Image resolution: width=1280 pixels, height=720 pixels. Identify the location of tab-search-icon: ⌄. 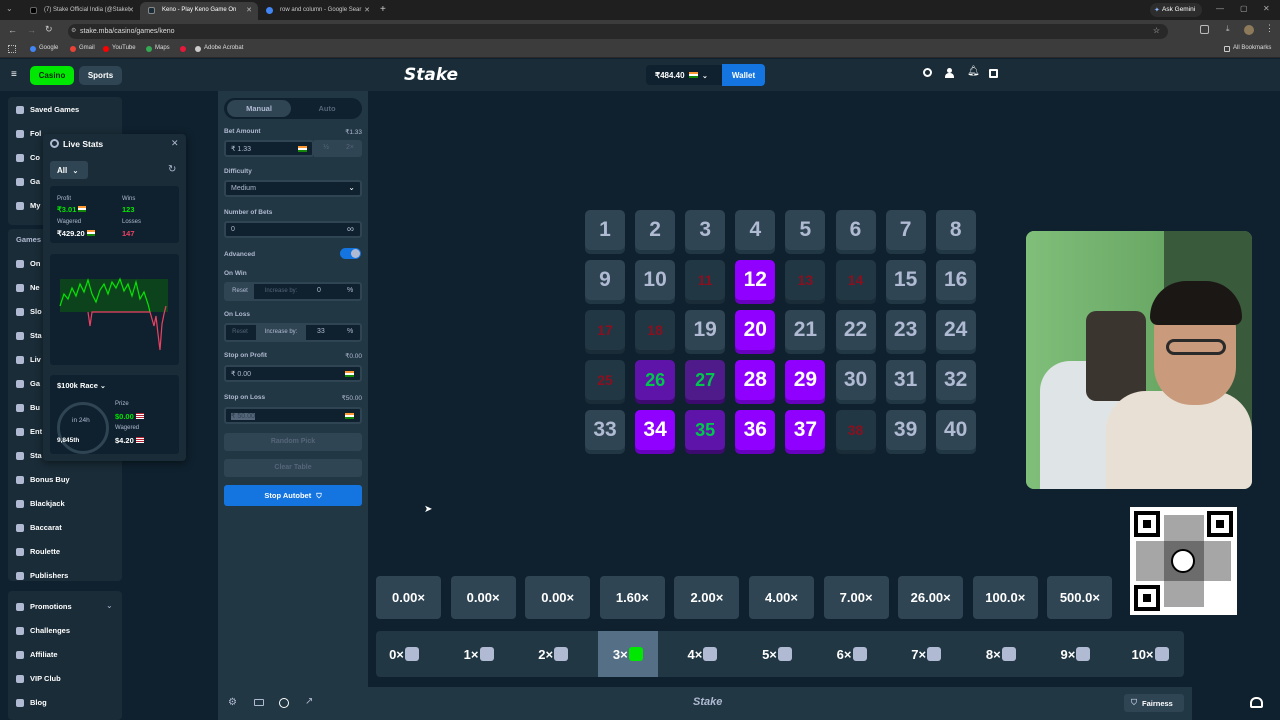
(9, 8).